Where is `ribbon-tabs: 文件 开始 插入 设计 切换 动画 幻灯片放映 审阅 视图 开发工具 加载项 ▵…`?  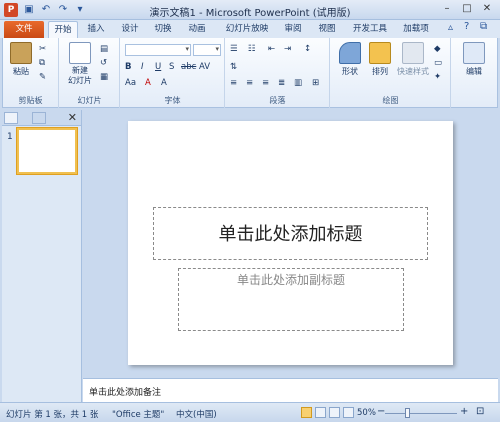 ribbon-tabs: 文件 开始 插入 设计 切换 动画 幻灯片放映 审阅 视图 开发工具 加载项 ▵… is located at coordinates (250, 29).